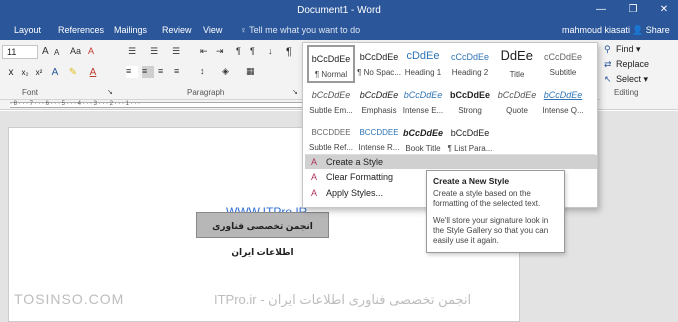  I want to click on multilevel-list-icon: ☰, so click(176, 51).